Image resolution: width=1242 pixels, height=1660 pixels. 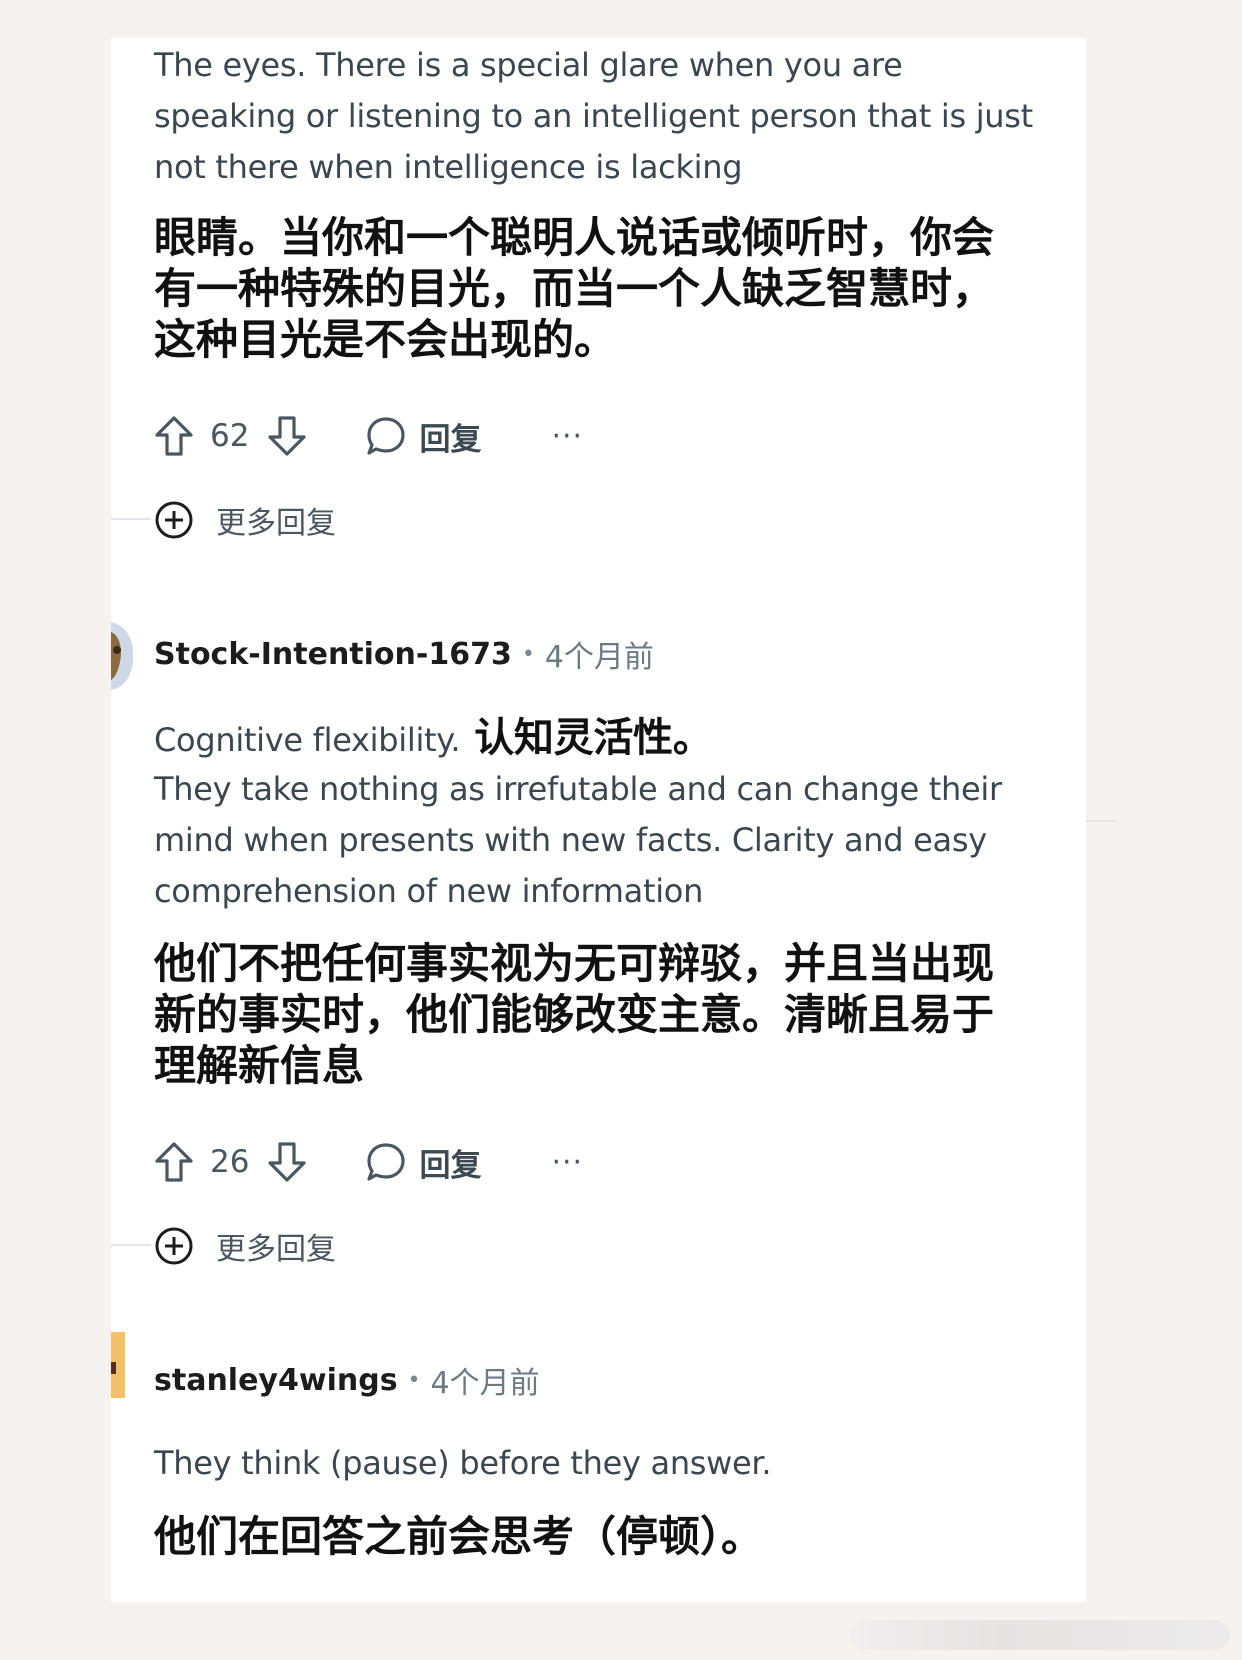 I want to click on vote-count: 62, so click(x=230, y=436).